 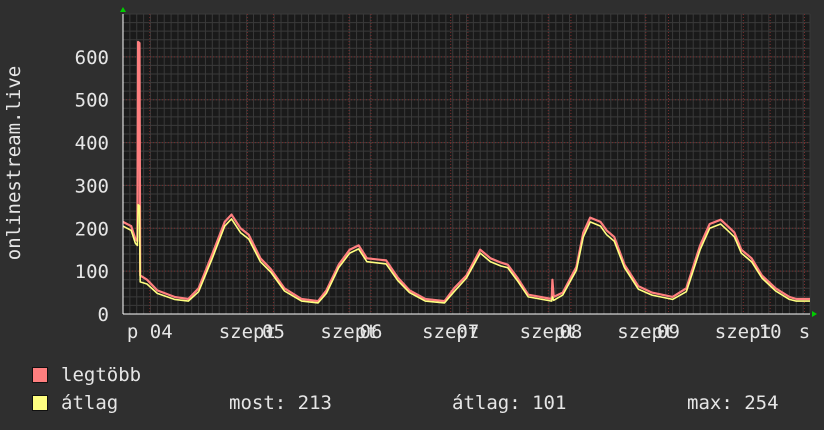 I want to click on y-axis-label: onlinestream.live, so click(x=14, y=163).